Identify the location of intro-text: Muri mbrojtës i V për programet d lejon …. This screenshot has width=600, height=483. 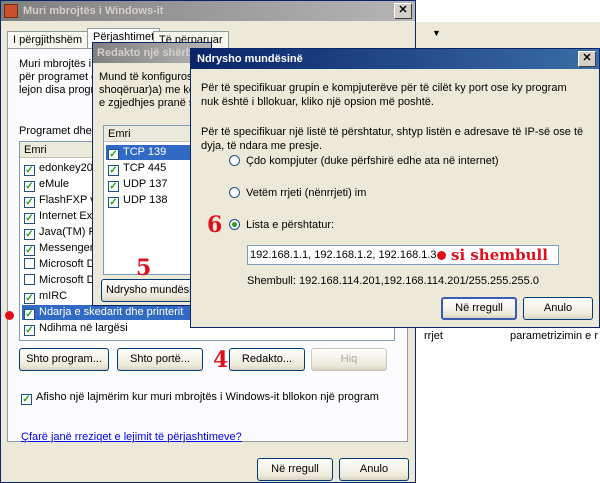
(60, 77).